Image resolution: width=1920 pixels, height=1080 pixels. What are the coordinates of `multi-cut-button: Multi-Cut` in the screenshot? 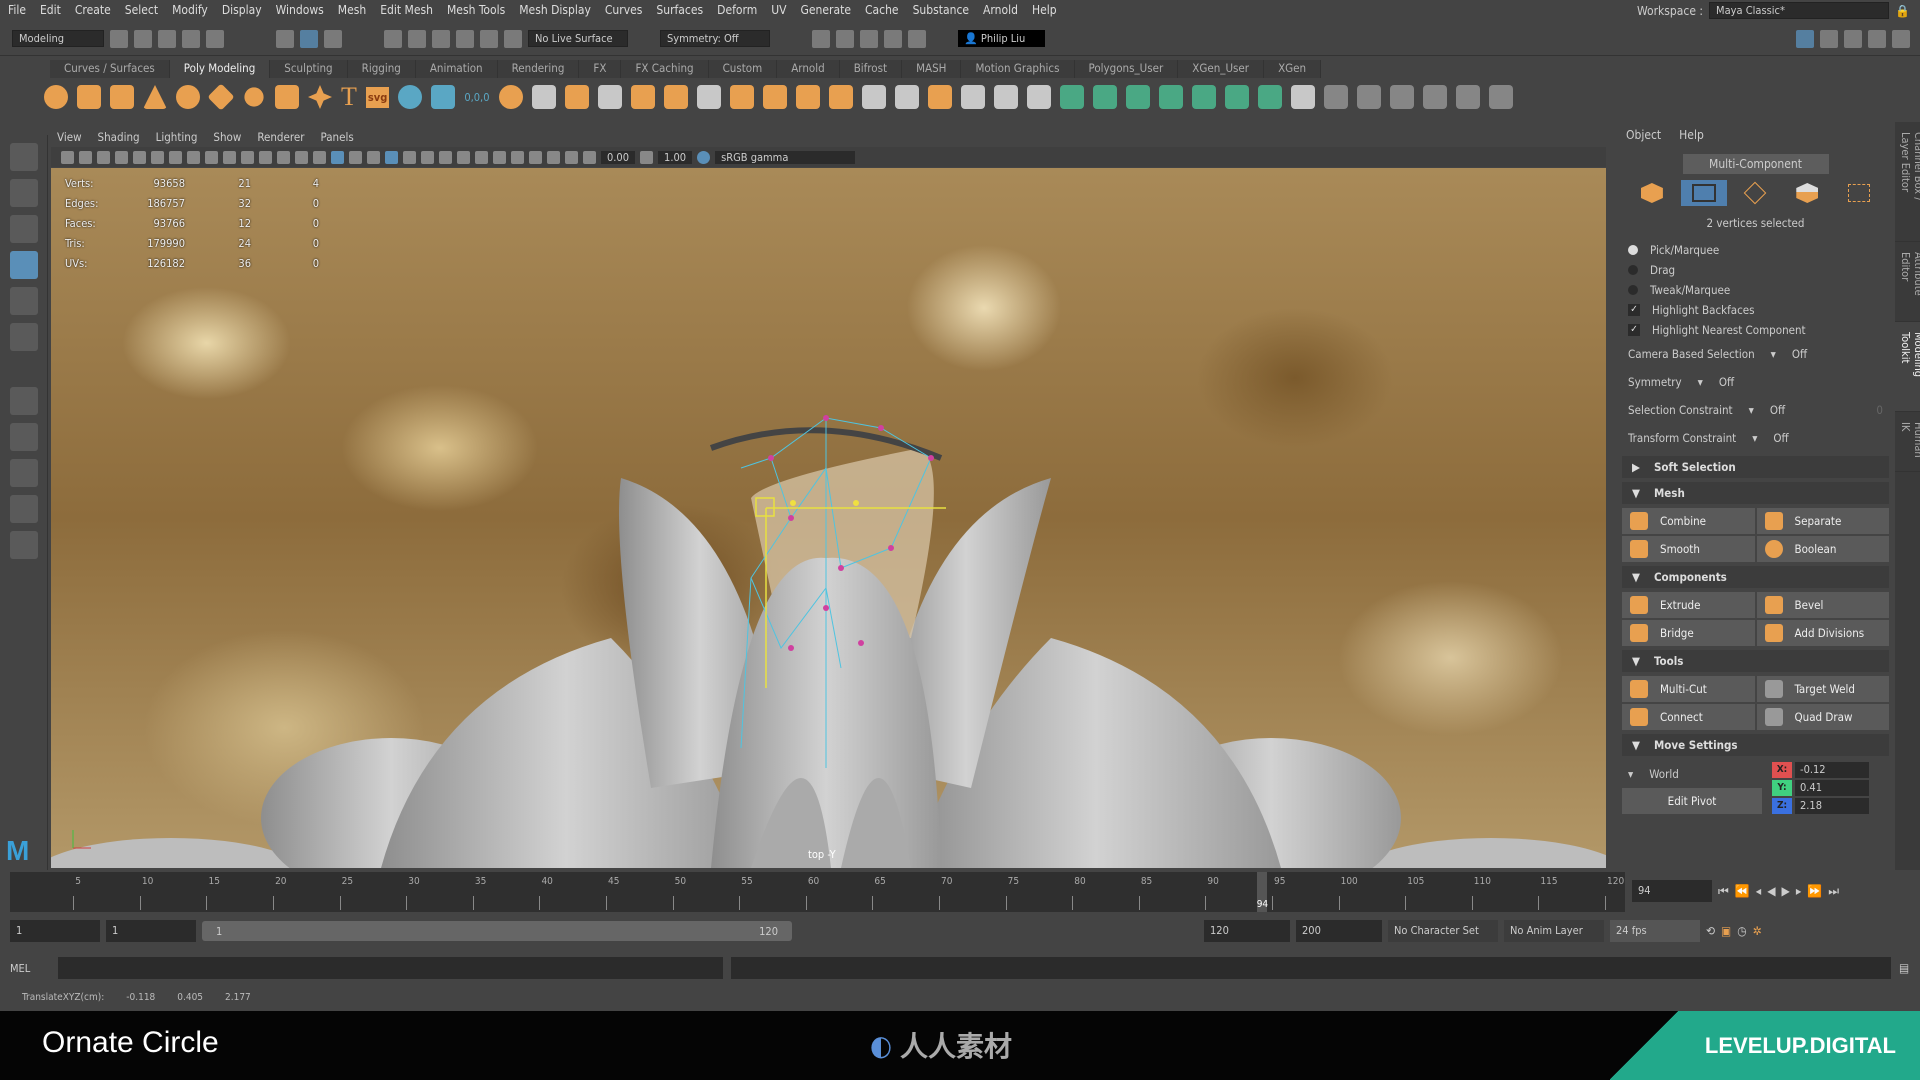 It's located at (1688, 689).